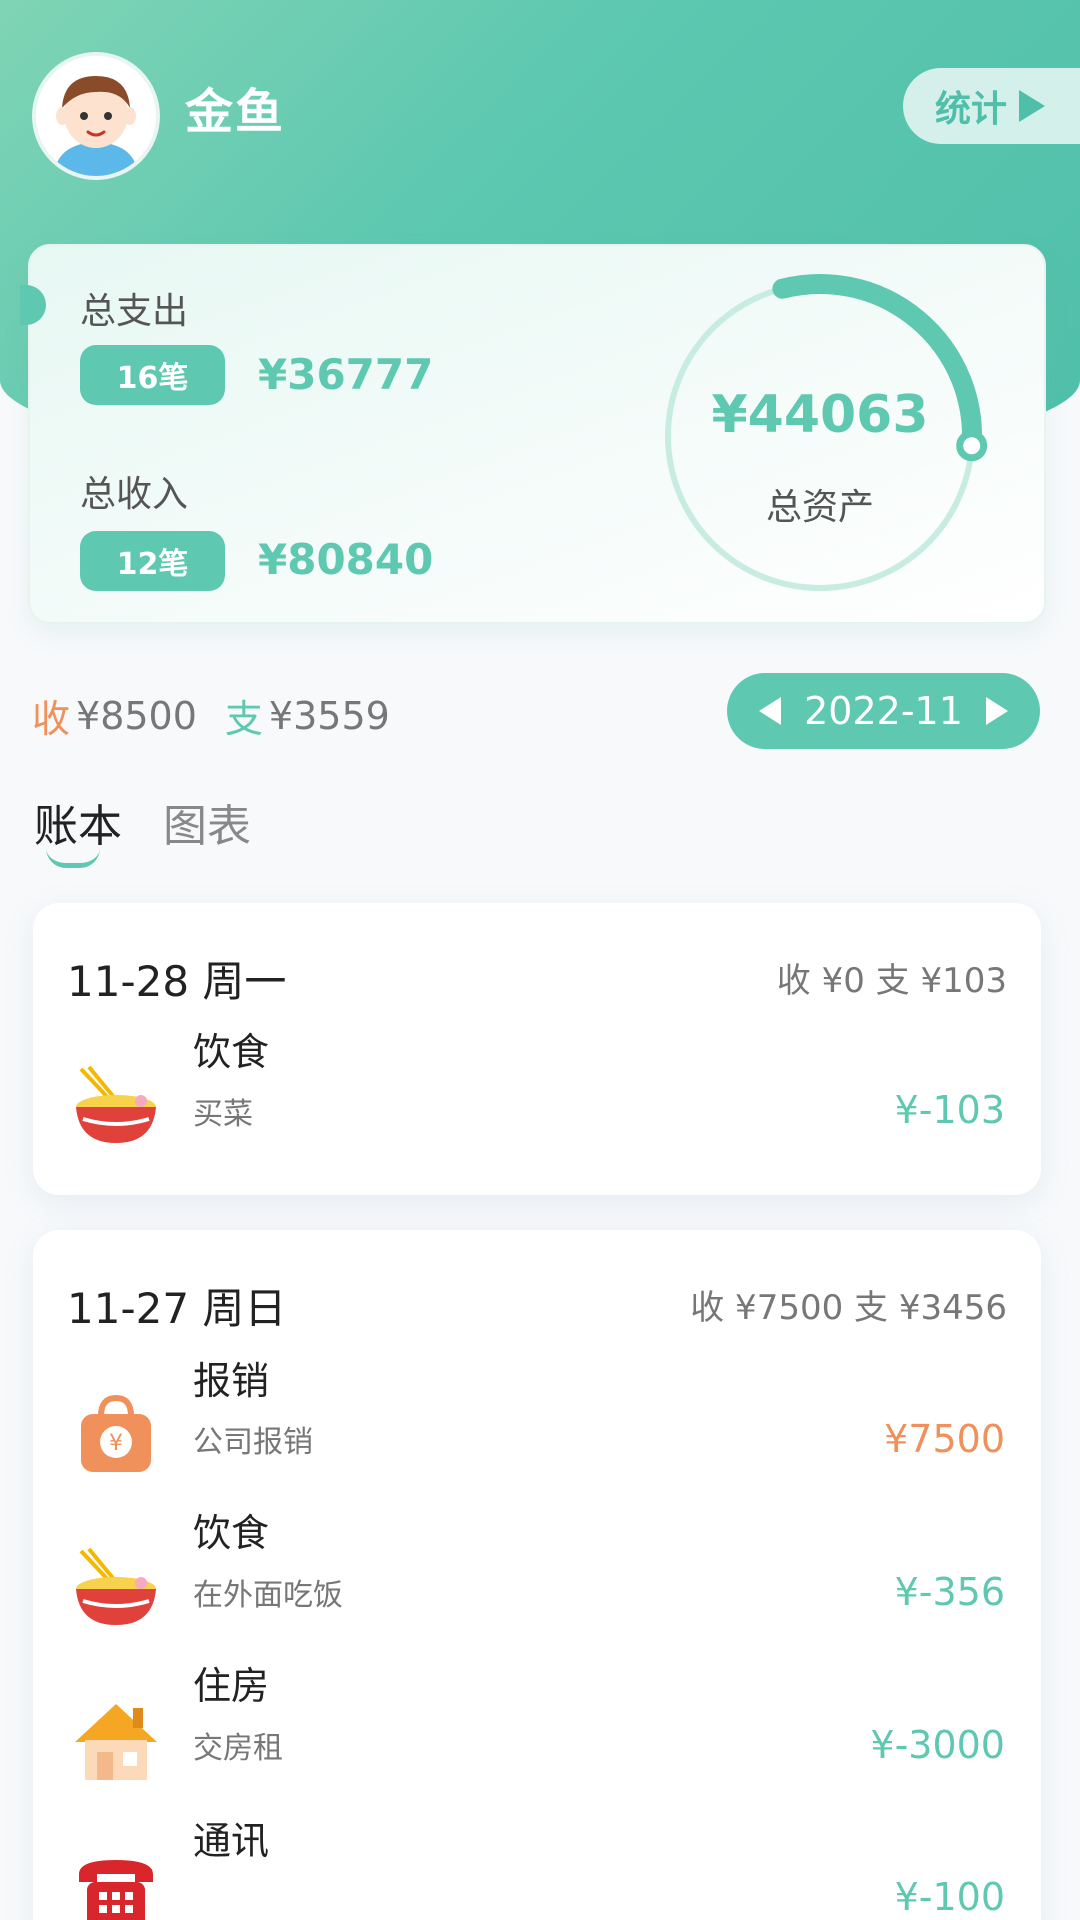 Image resolution: width=1080 pixels, height=1920 pixels. I want to click on record-note: 公司报销, so click(253, 1442).